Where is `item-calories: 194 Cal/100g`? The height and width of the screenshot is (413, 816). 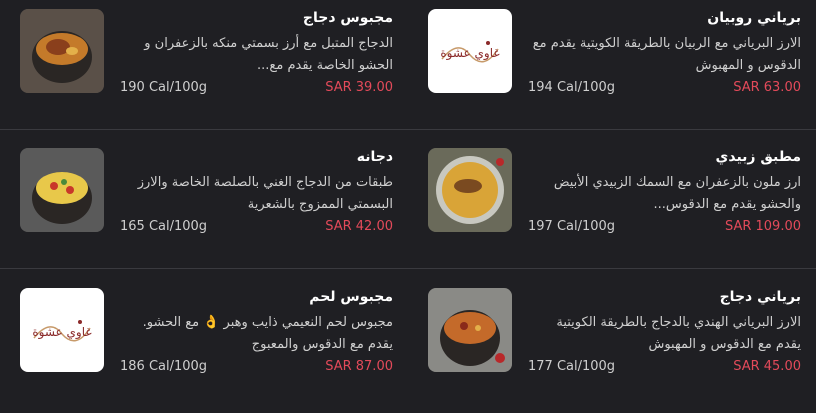 item-calories: 194 Cal/100g is located at coordinates (572, 87).